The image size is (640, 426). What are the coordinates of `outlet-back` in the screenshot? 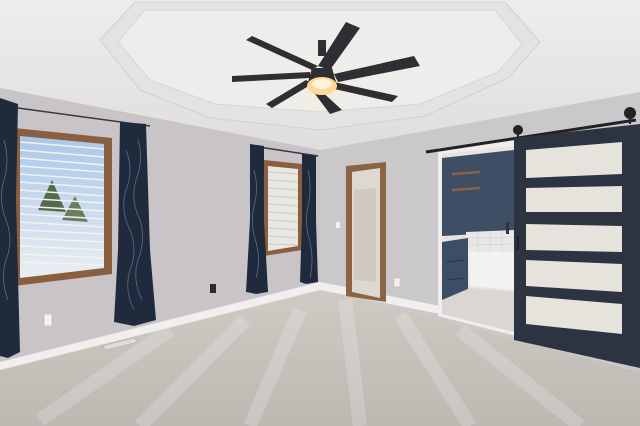 It's located at (213, 288).